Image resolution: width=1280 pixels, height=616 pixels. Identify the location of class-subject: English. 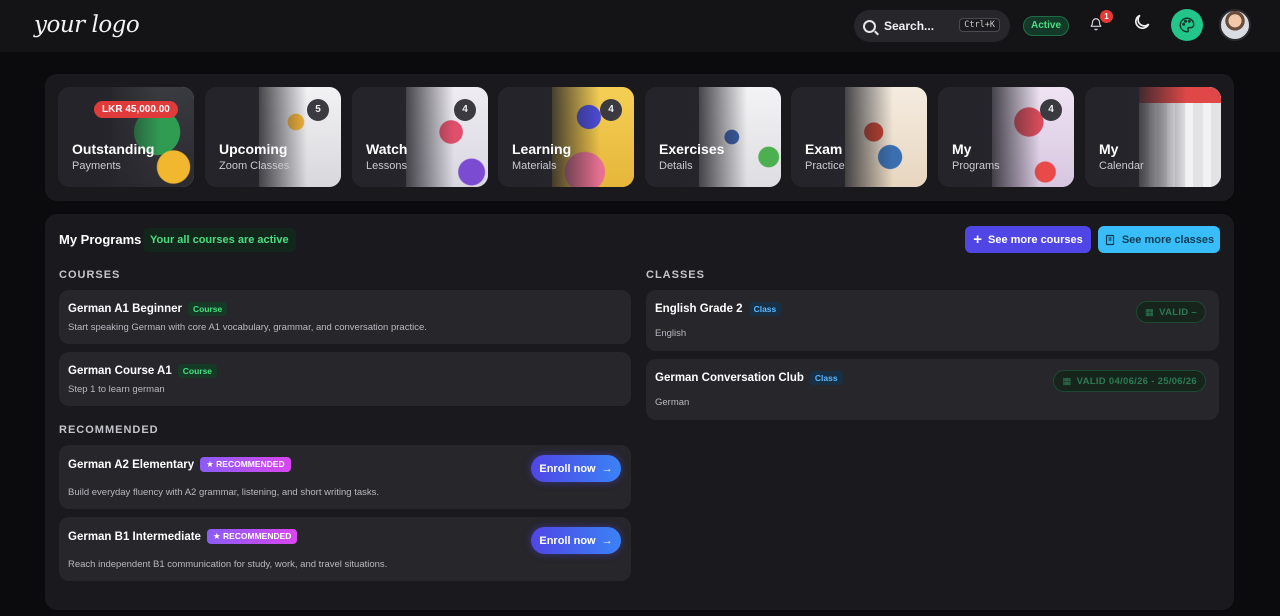
(671, 333).